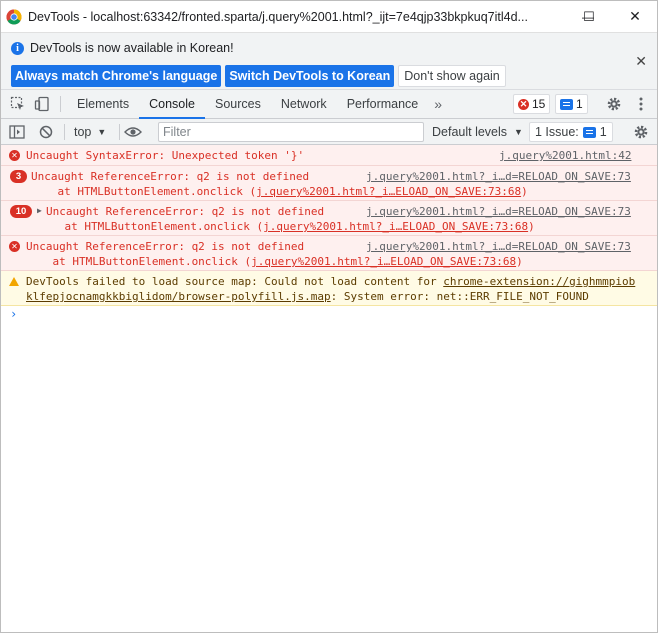  I want to click on filter-input: Filter, so click(291, 132).